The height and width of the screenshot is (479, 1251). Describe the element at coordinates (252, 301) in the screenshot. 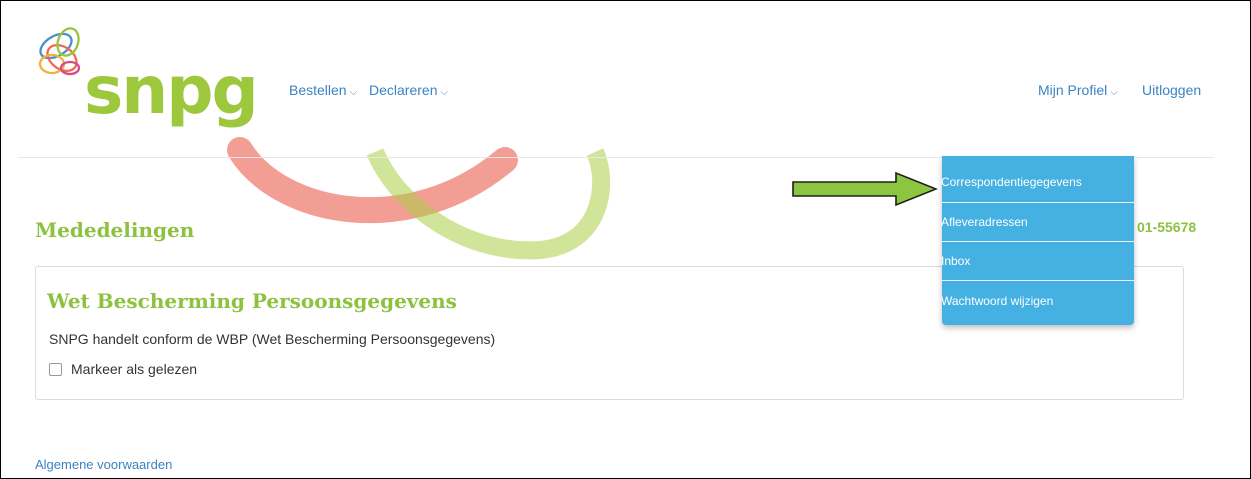

I see `notice-title: Wet Bescherming Persoonsgegevens` at that location.